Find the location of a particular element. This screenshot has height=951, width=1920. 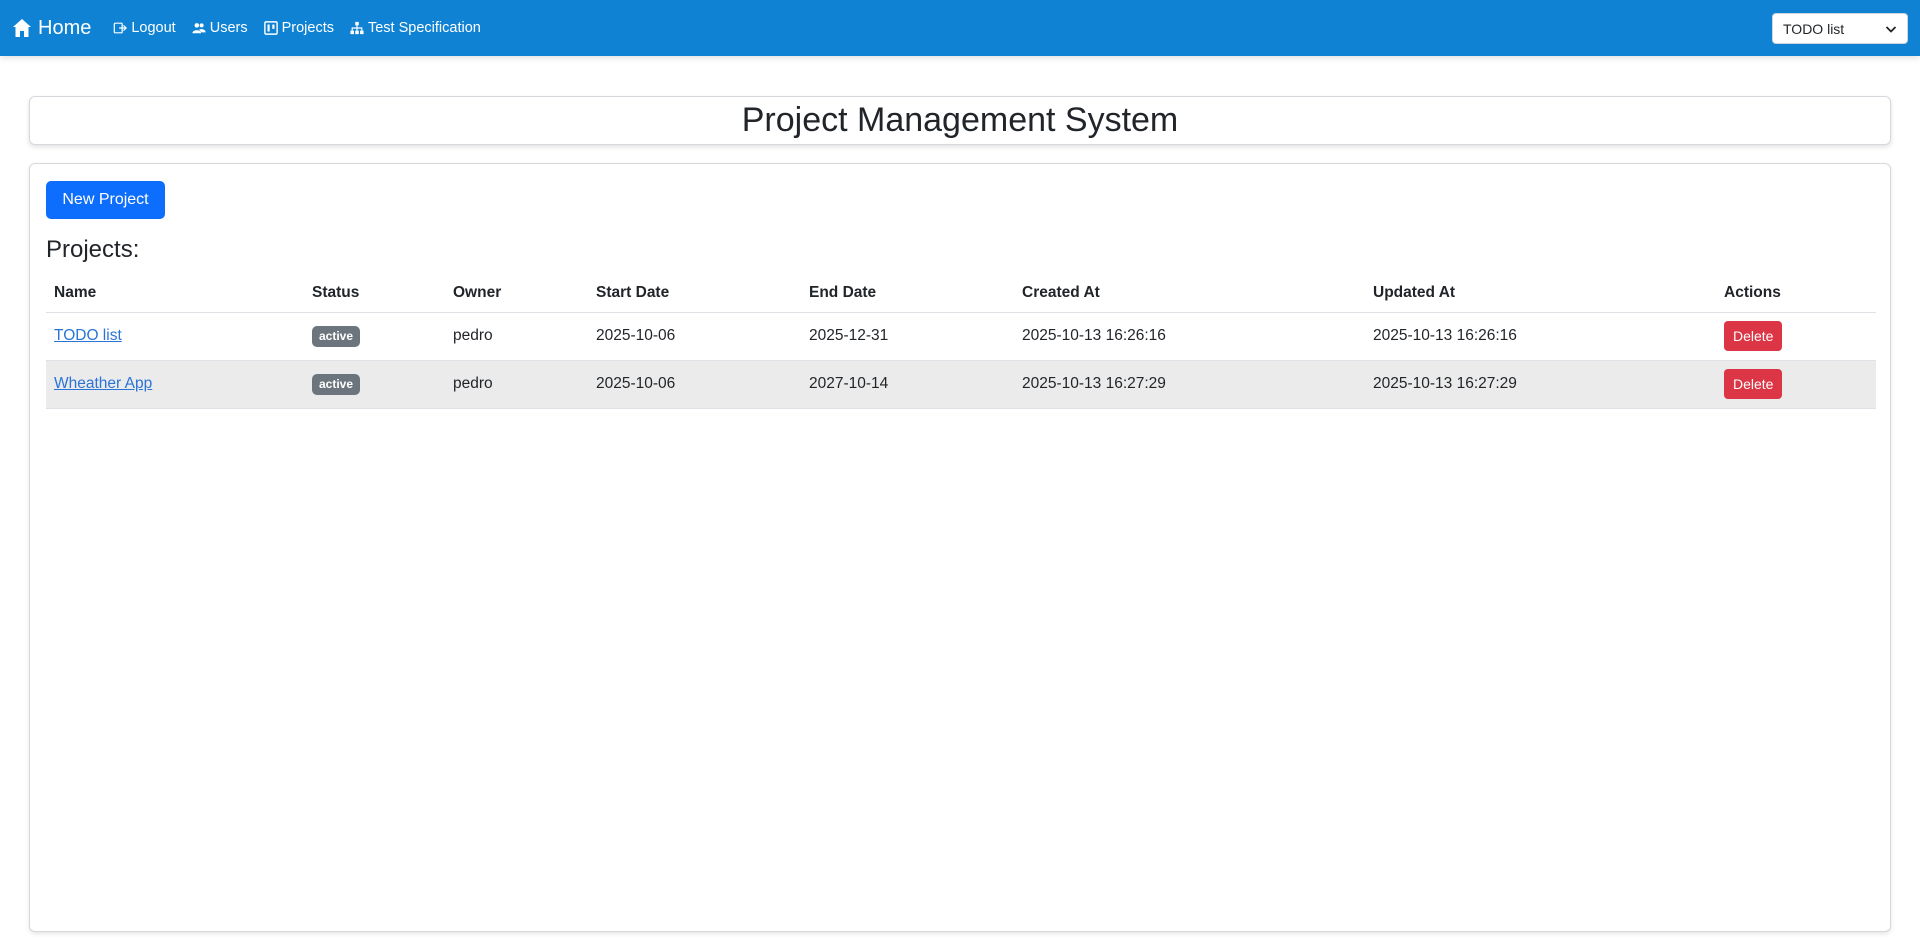

column-header: Owner is located at coordinates (516, 293).